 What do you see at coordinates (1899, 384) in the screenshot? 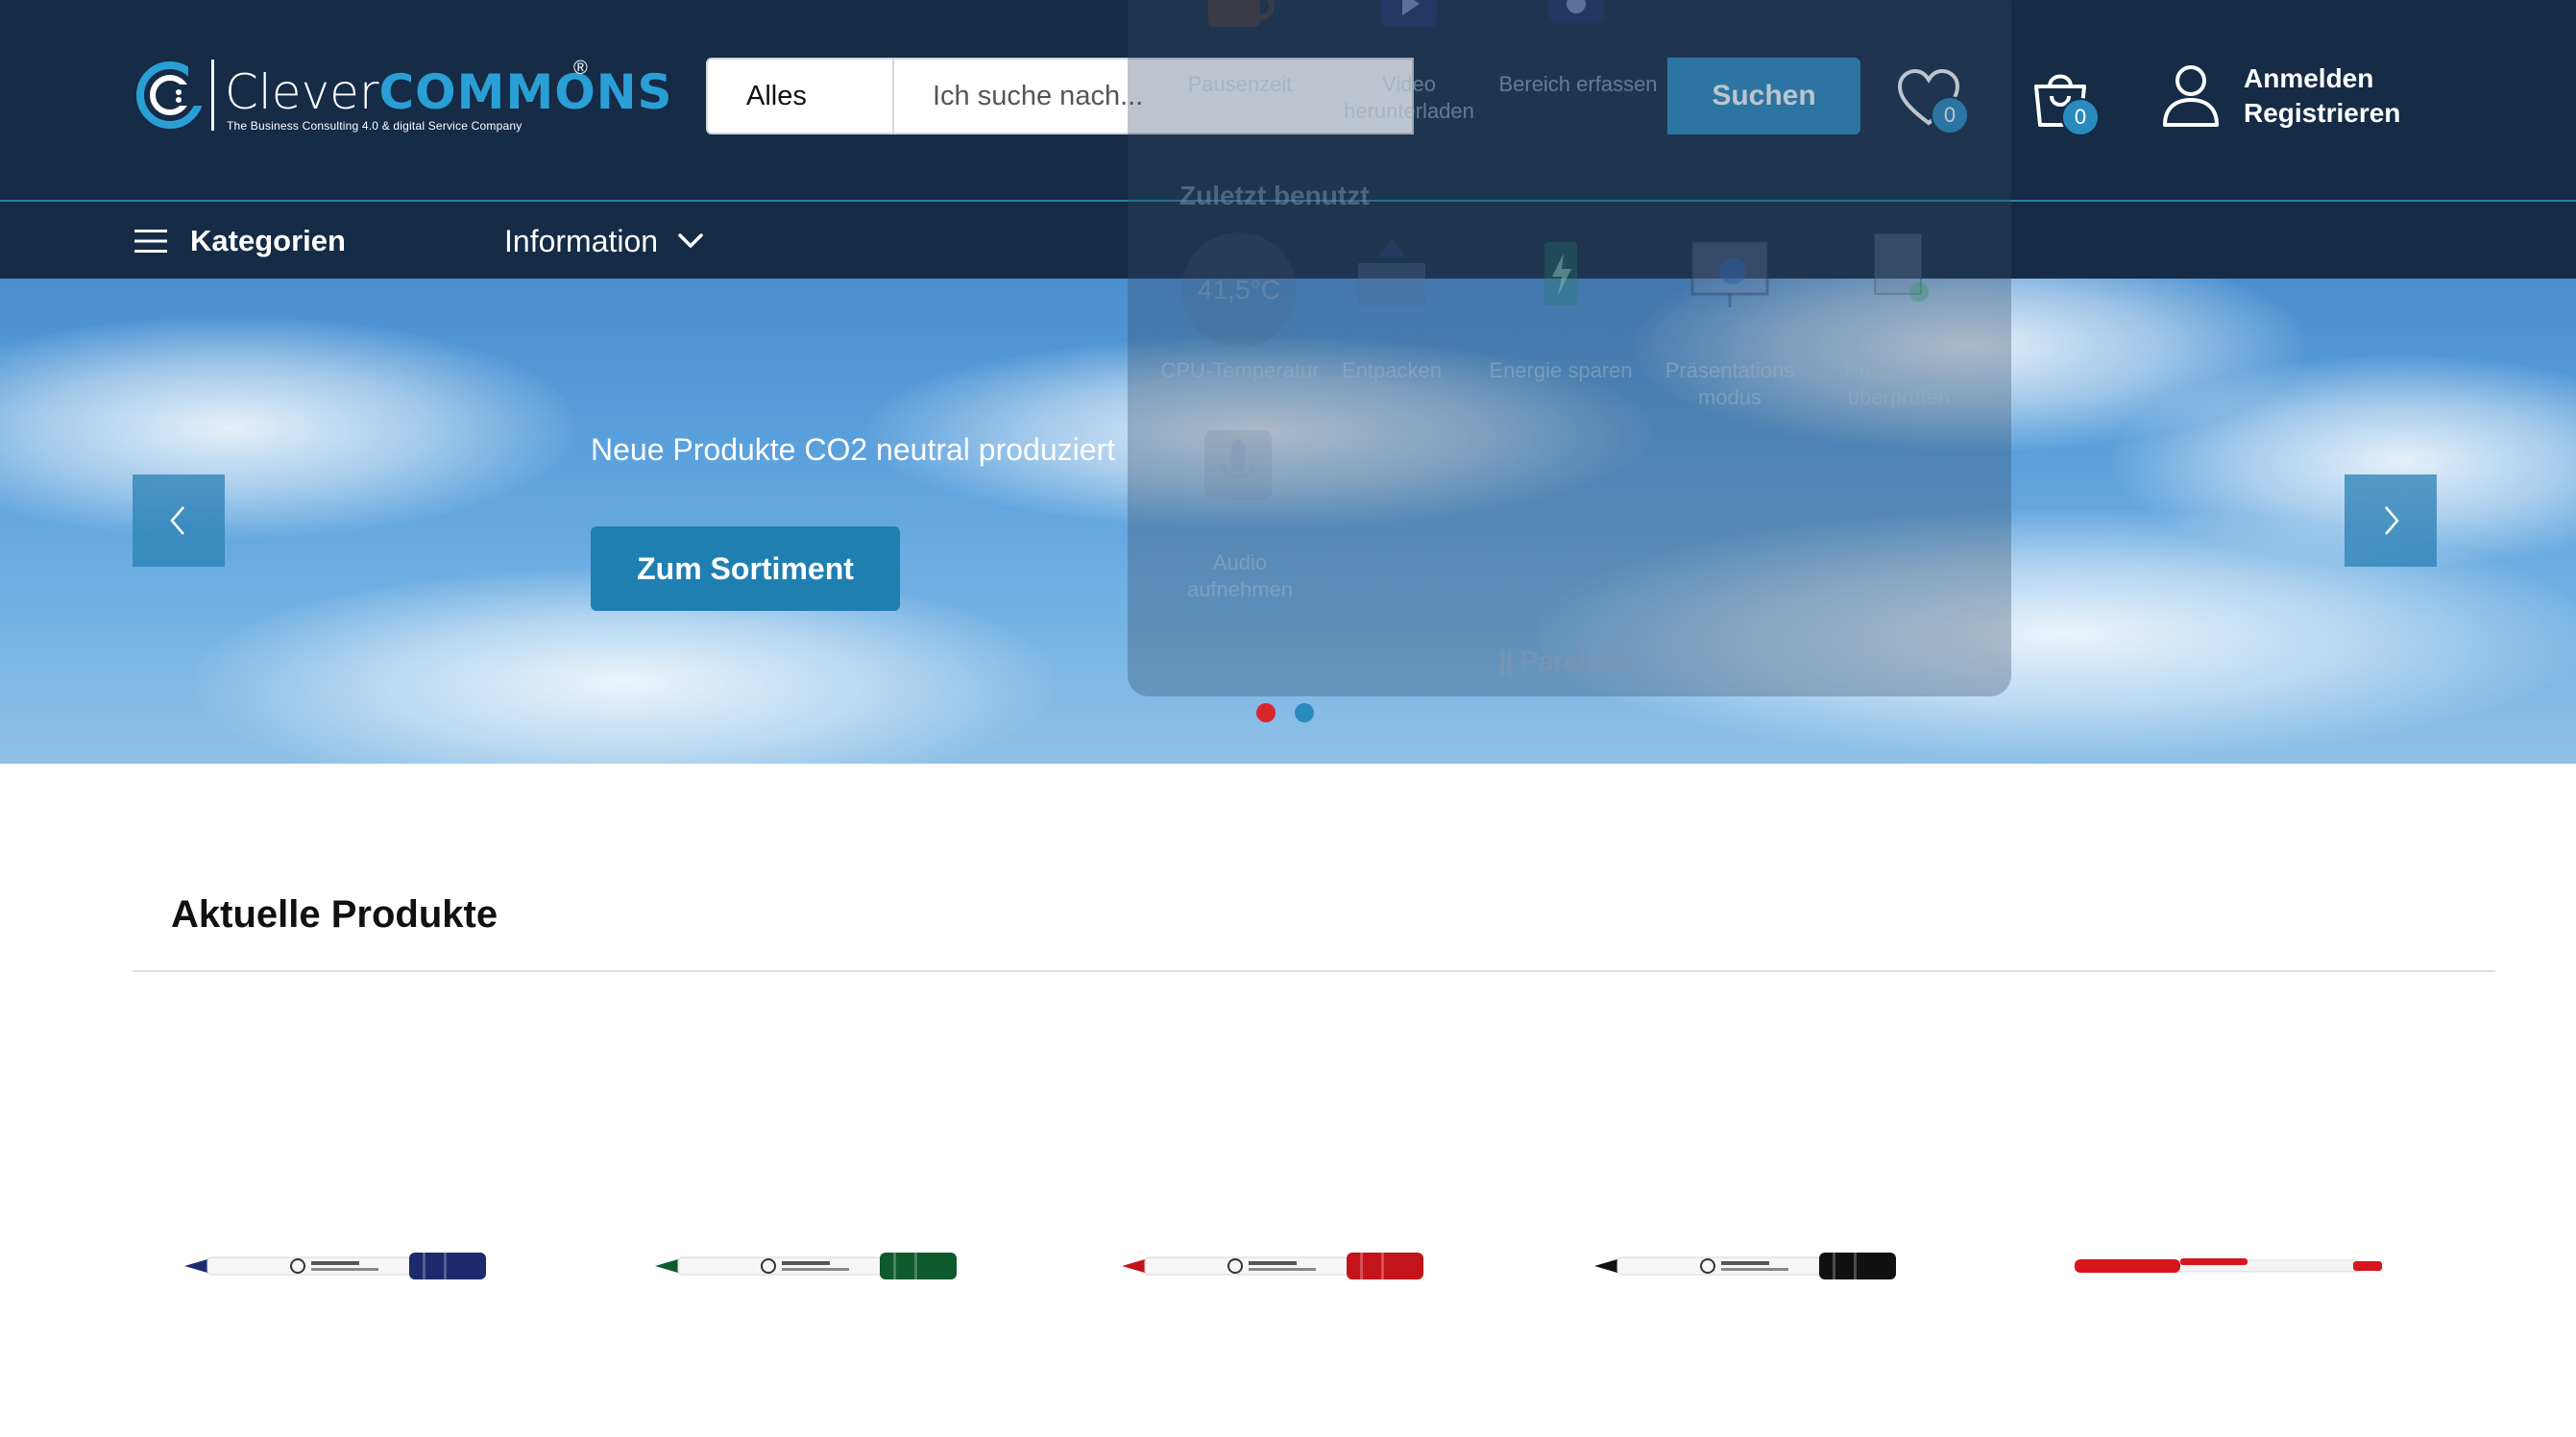
I see `overlay-item-label: Prüfsumme überprüfen` at bounding box center [1899, 384].